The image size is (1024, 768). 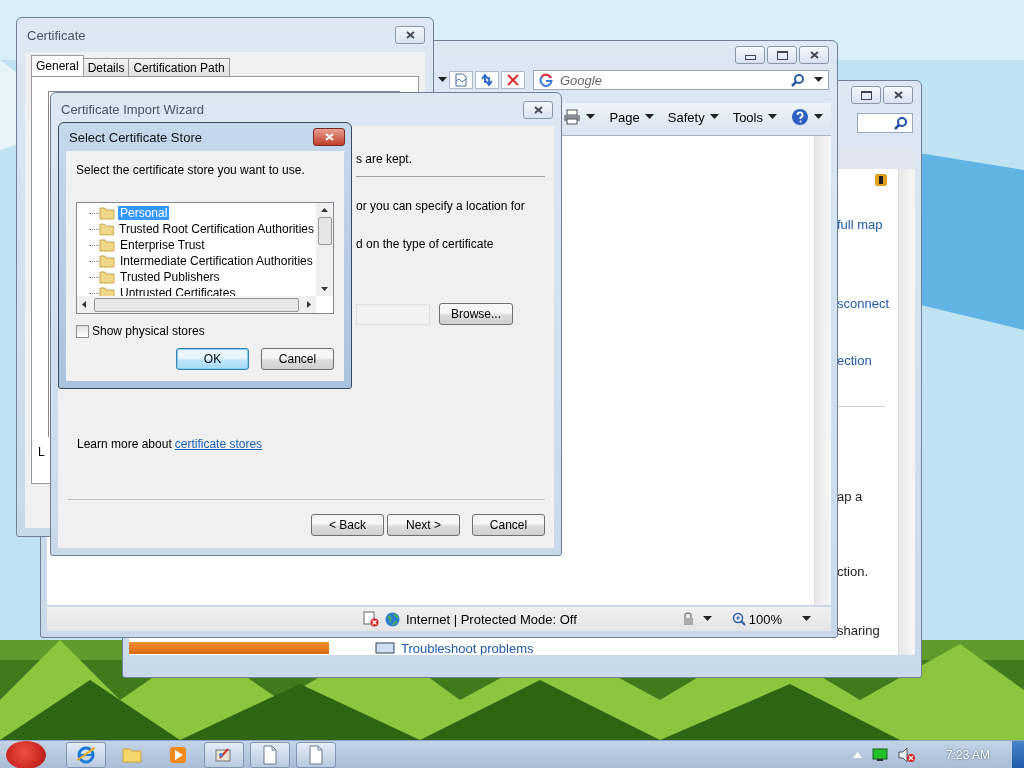 What do you see at coordinates (858, 630) in the screenshot?
I see `text-fragment: sharing` at bounding box center [858, 630].